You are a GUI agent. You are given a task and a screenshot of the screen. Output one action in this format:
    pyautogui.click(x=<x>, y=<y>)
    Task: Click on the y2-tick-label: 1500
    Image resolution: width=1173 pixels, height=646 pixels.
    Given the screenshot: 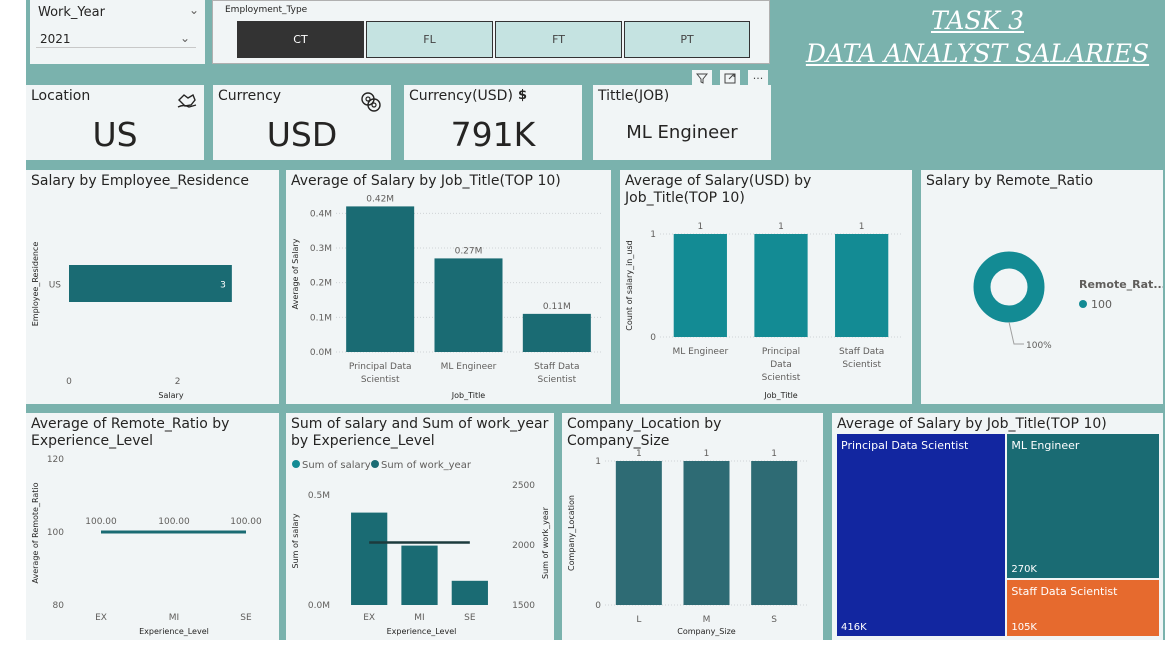 What is the action you would take?
    pyautogui.click(x=523, y=606)
    